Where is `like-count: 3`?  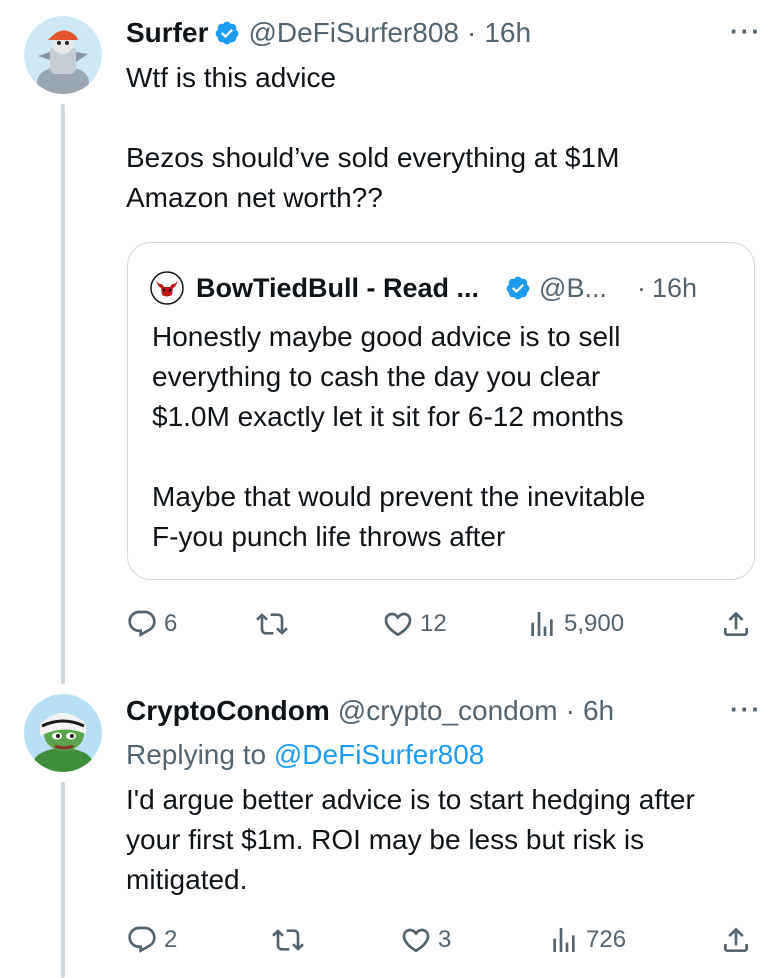 like-count: 3 is located at coordinates (445, 939).